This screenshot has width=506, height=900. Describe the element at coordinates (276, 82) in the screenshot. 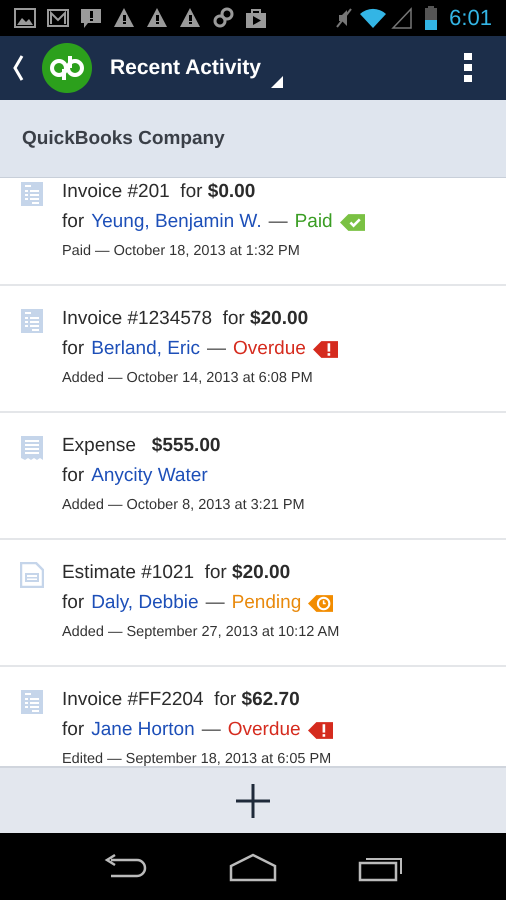

I see `dropdown-corner-icon` at that location.